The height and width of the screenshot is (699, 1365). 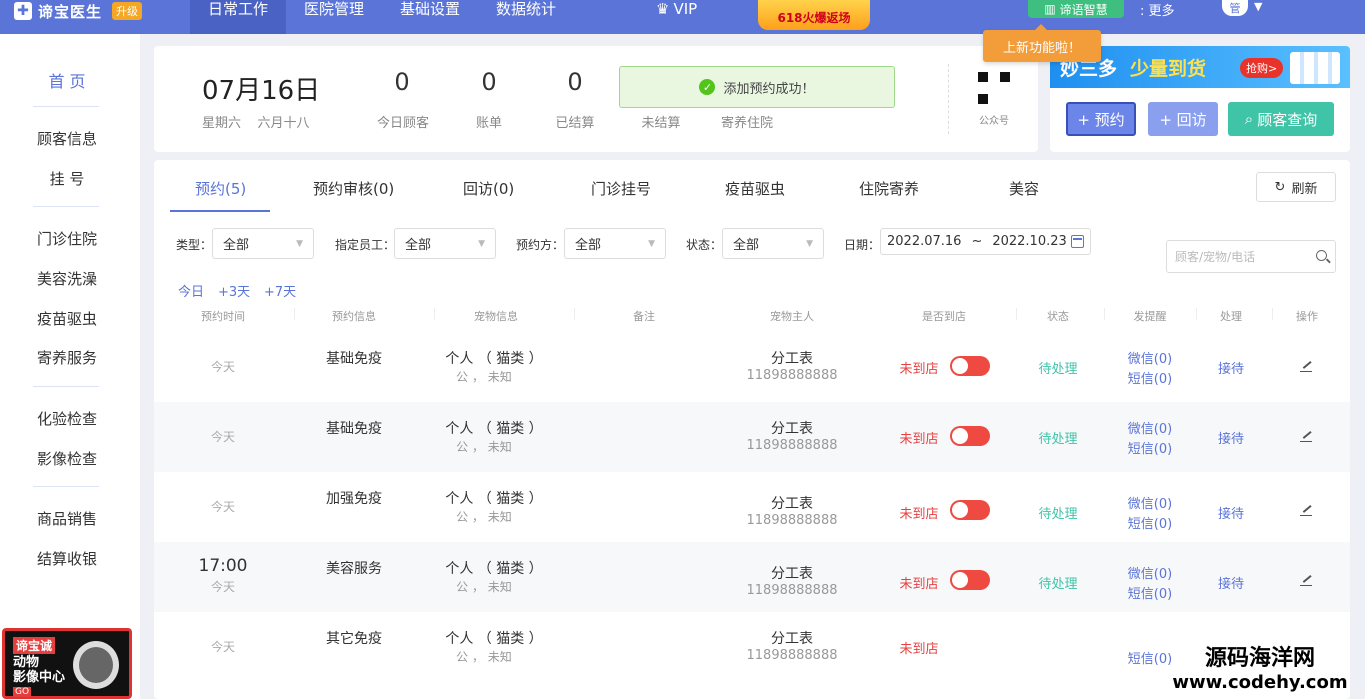 What do you see at coordinates (67, 80) in the screenshot?
I see `sidebar-item-home: 首 页` at bounding box center [67, 80].